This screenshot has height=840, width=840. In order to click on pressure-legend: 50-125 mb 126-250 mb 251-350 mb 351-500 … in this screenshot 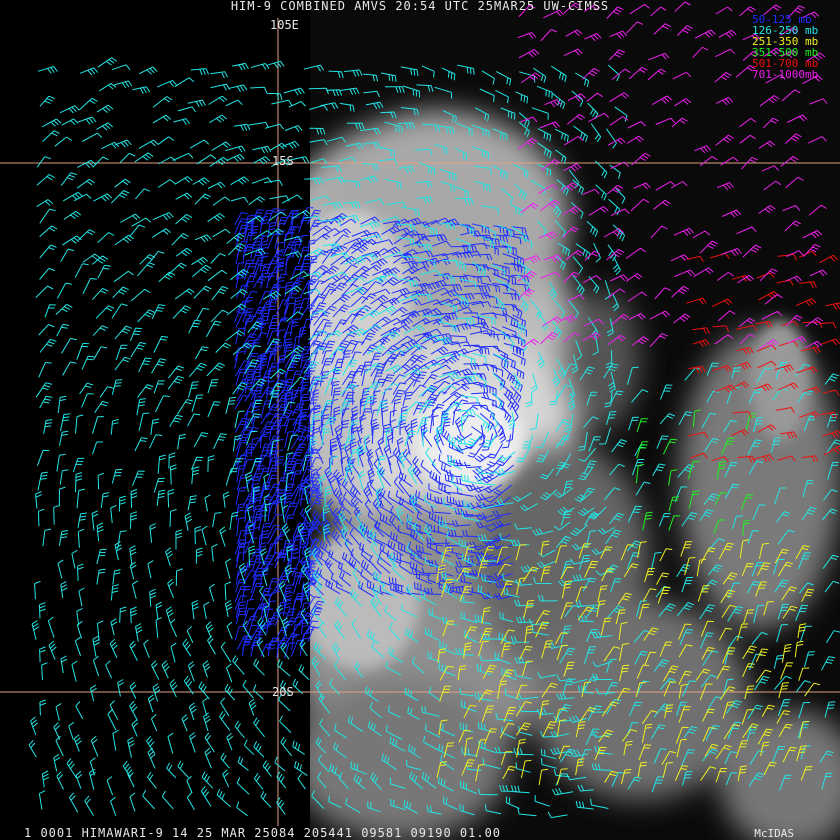, I will do `click(793, 47)`.